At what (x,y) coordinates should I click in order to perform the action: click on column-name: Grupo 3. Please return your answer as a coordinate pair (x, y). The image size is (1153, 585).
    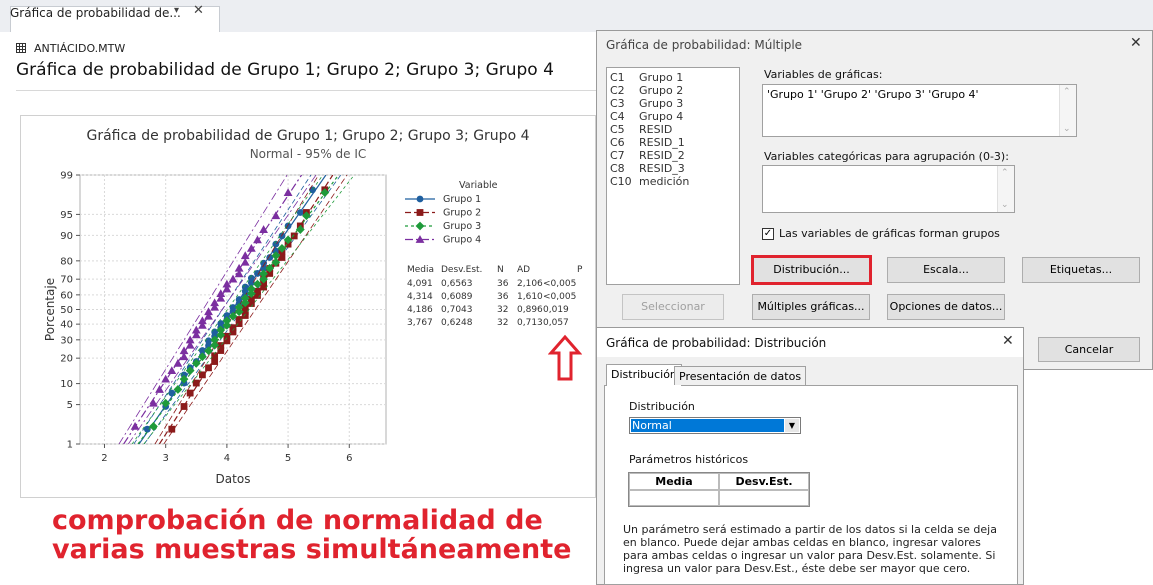
    Looking at the image, I should click on (661, 103).